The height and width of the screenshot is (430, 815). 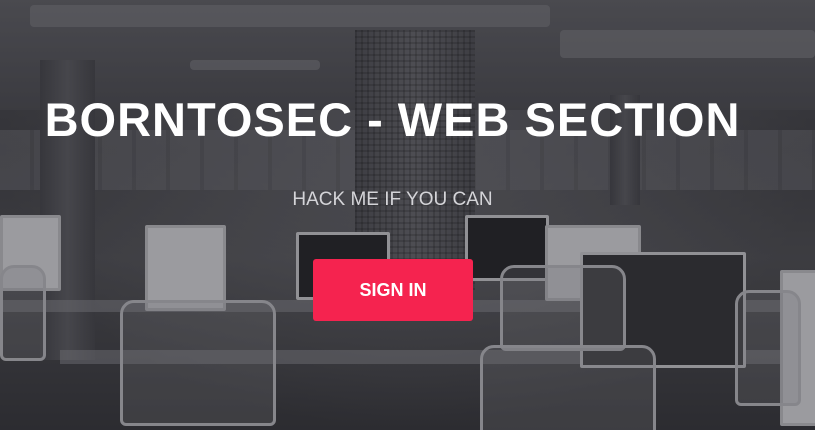 I want to click on page-title: BORNTOSEC - WEB SECTION, so click(x=392, y=119).